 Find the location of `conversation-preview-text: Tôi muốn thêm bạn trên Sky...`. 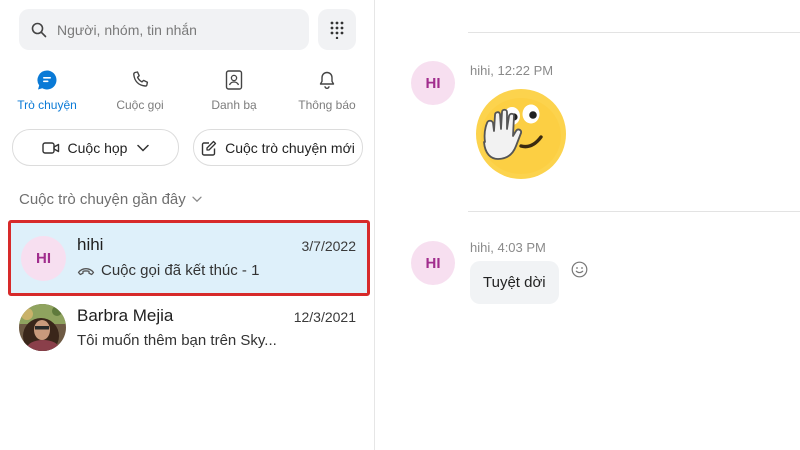

conversation-preview-text: Tôi muốn thêm bạn trên Sky... is located at coordinates (177, 340).